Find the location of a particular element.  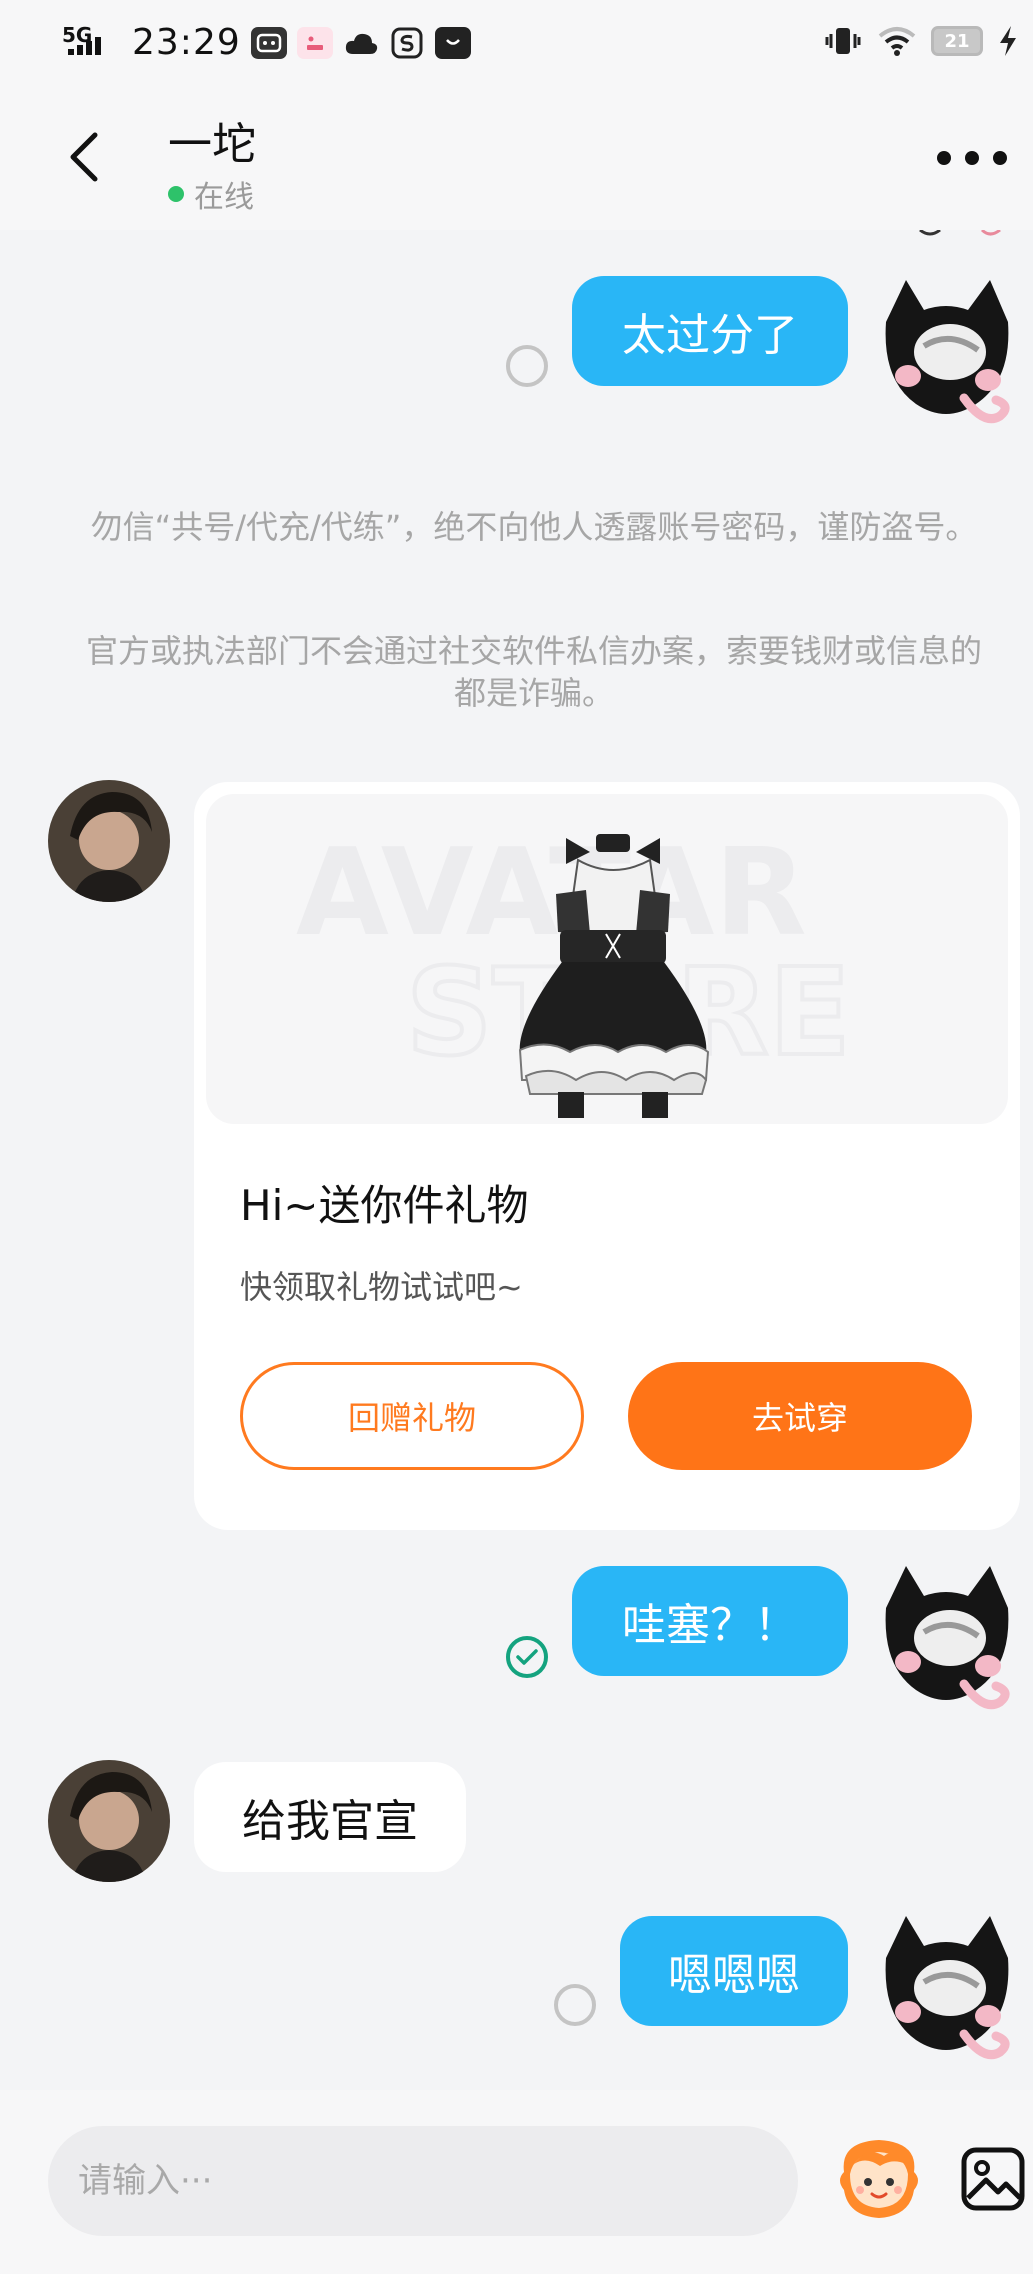

s-app-icon is located at coordinates (407, 43).